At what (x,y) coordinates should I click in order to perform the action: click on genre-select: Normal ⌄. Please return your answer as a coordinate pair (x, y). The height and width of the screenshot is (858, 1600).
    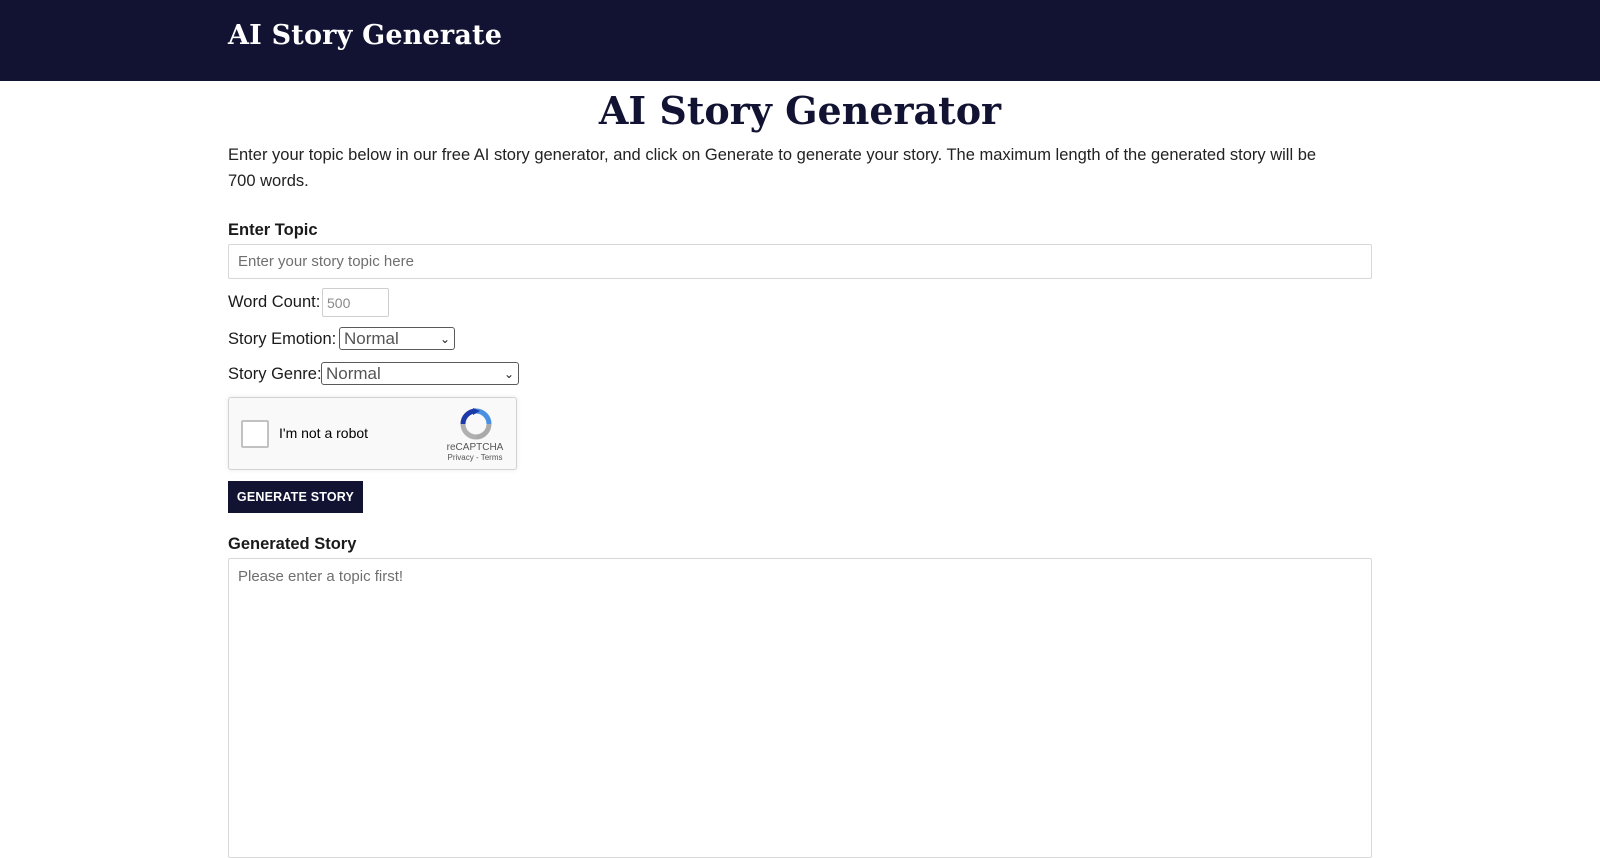
    Looking at the image, I should click on (420, 373).